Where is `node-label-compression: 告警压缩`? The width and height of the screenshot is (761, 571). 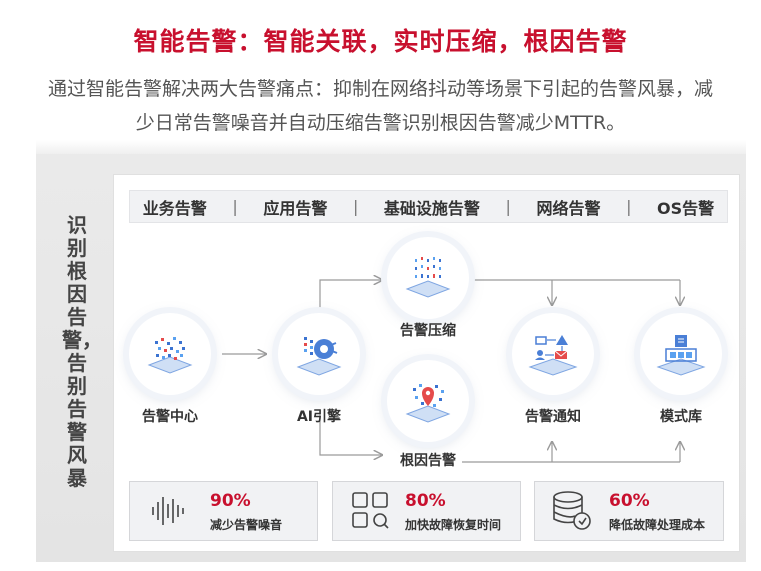 node-label-compression: 告警压缩 is located at coordinates (428, 331).